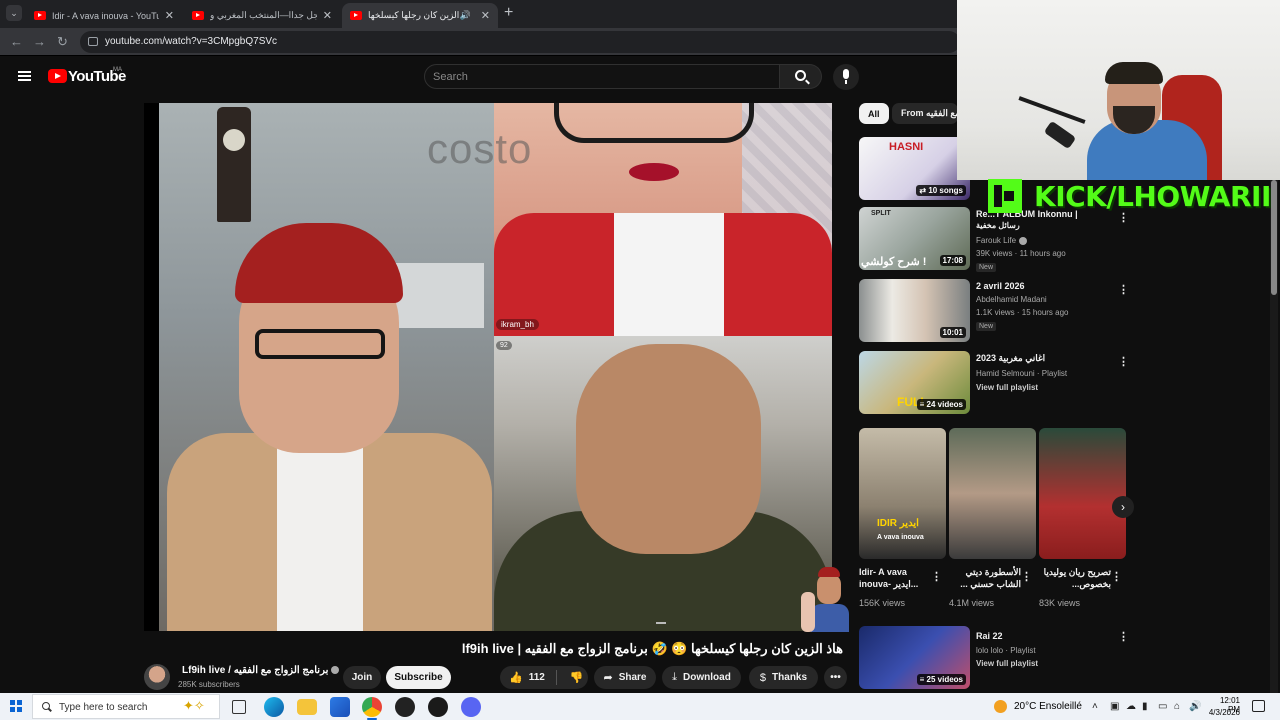  What do you see at coordinates (508, 13) in the screenshot?
I see `new-tab-button: +` at bounding box center [508, 13].